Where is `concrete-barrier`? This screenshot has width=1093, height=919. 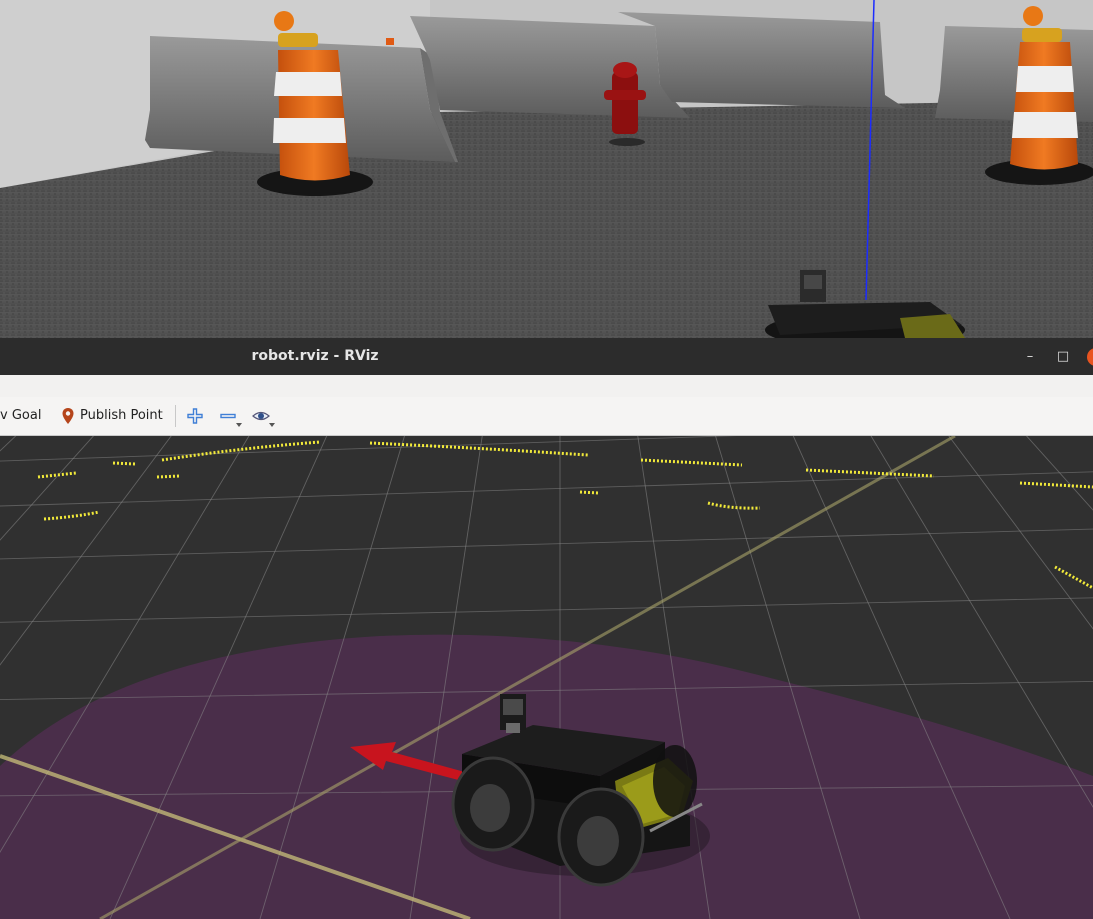 concrete-barrier is located at coordinates (550, 67).